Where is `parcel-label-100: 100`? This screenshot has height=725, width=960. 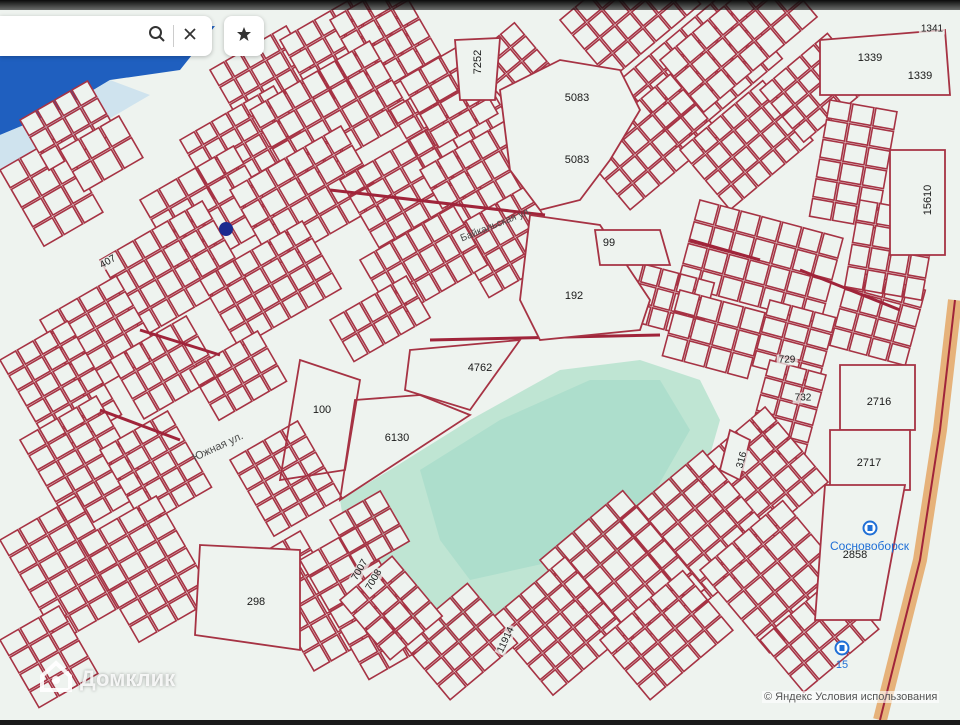
parcel-label-100: 100 is located at coordinates (322, 410).